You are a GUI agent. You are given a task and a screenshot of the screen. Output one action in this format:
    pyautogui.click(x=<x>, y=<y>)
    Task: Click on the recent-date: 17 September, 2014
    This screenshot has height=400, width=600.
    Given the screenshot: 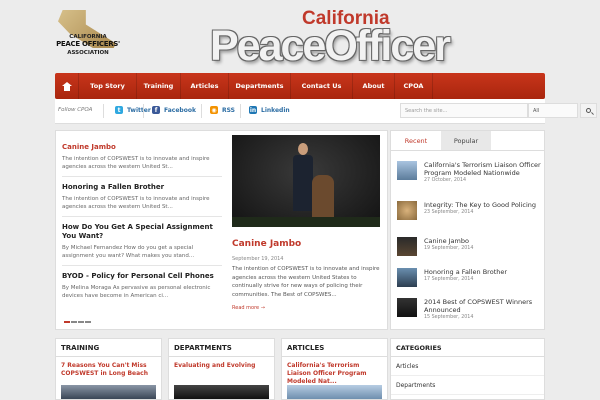 What is the action you would take?
    pyautogui.click(x=449, y=279)
    